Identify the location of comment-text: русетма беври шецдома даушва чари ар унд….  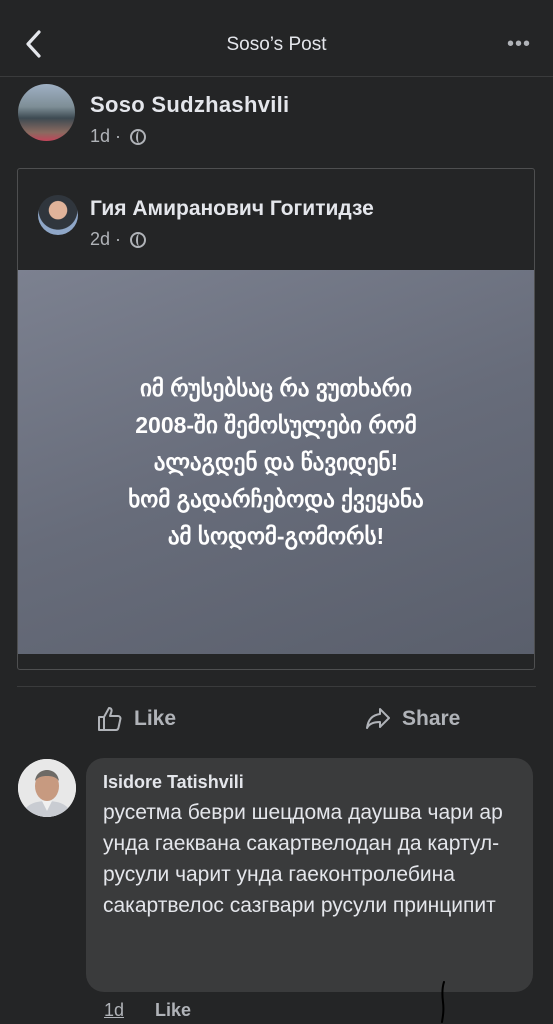
(303, 859).